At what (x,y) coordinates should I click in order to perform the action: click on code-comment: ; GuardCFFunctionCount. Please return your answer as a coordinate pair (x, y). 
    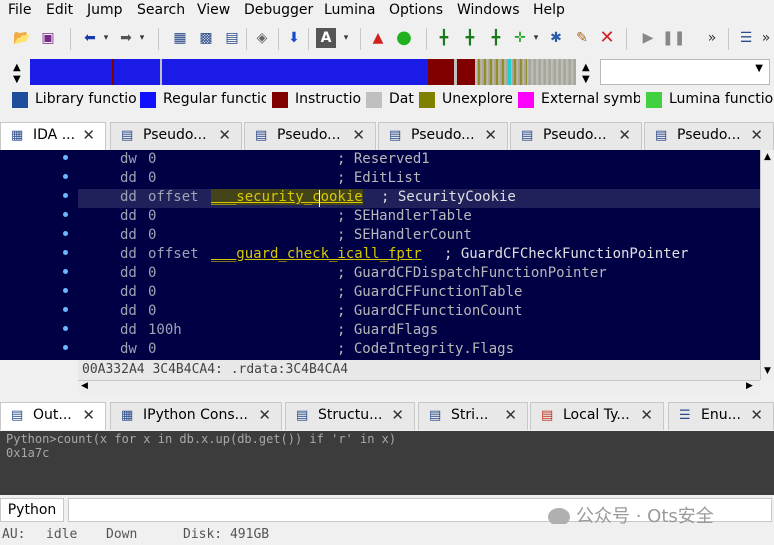
    Looking at the image, I should click on (430, 311).